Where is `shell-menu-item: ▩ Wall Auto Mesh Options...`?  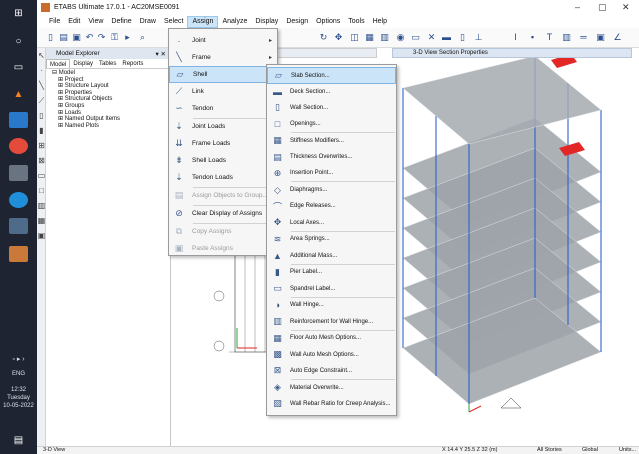
shell-menu-item: ▩ Wall Auto Mesh Options... is located at coordinates (331, 354).